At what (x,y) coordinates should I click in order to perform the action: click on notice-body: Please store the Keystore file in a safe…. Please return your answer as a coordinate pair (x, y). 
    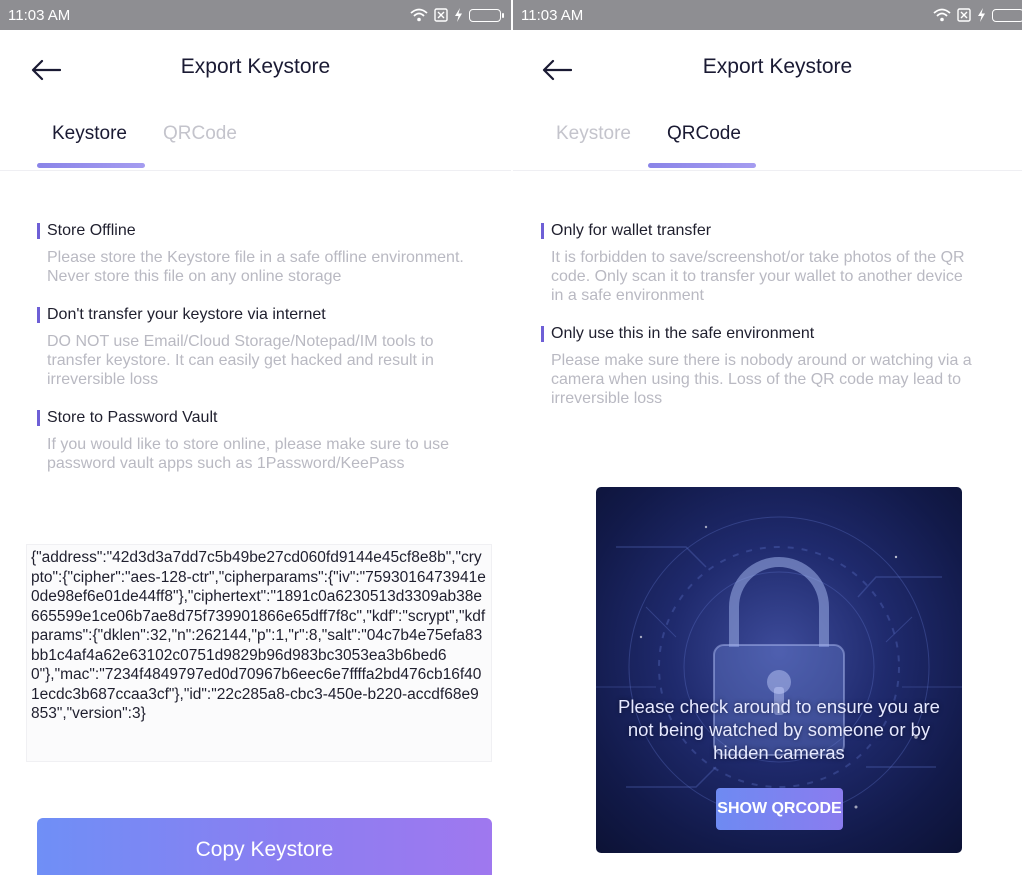
    Looking at the image, I should click on (255, 267).